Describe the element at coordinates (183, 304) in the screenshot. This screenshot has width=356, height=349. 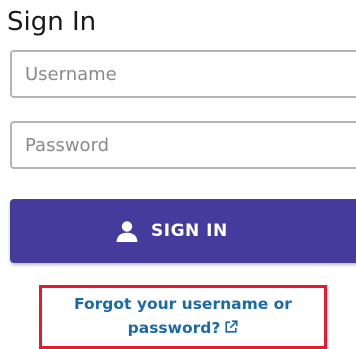
I see `forgot-link-line-1: Forgot your username or` at that location.